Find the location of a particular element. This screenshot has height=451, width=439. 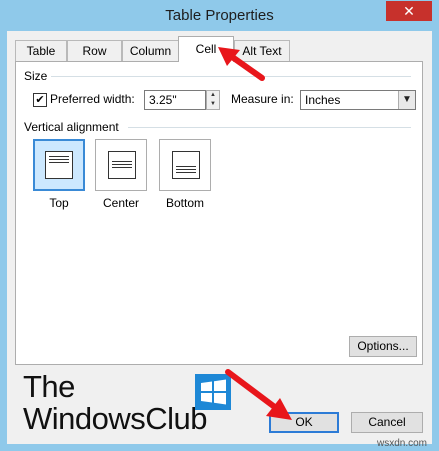

spin-up-icon: ▲ is located at coordinates (213, 95).